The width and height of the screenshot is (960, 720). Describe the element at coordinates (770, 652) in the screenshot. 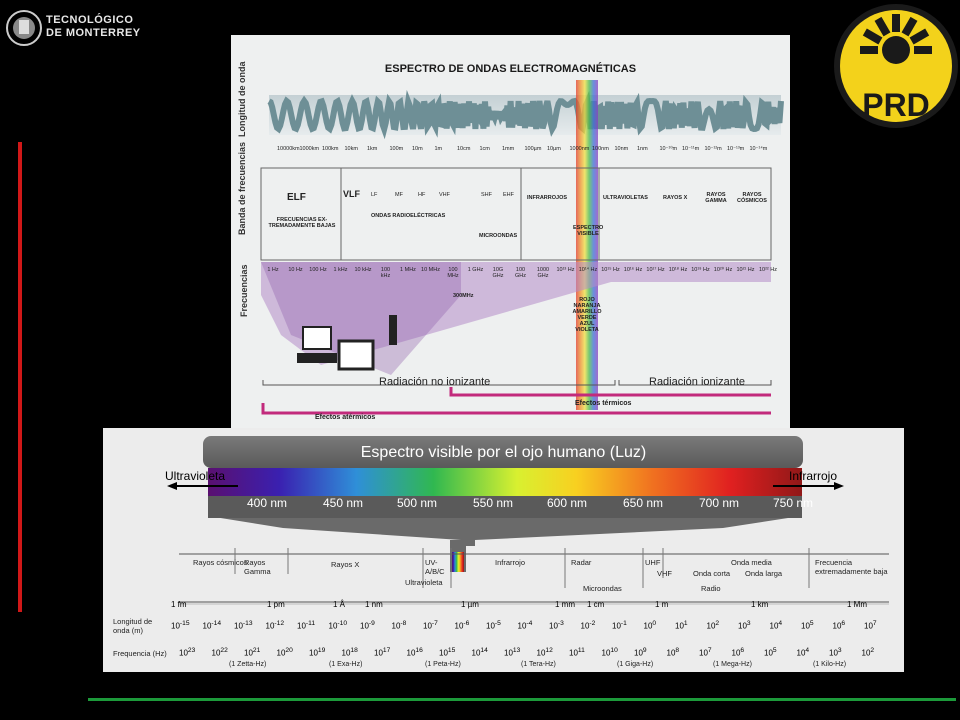

I see `freq-power-18: 105` at that location.